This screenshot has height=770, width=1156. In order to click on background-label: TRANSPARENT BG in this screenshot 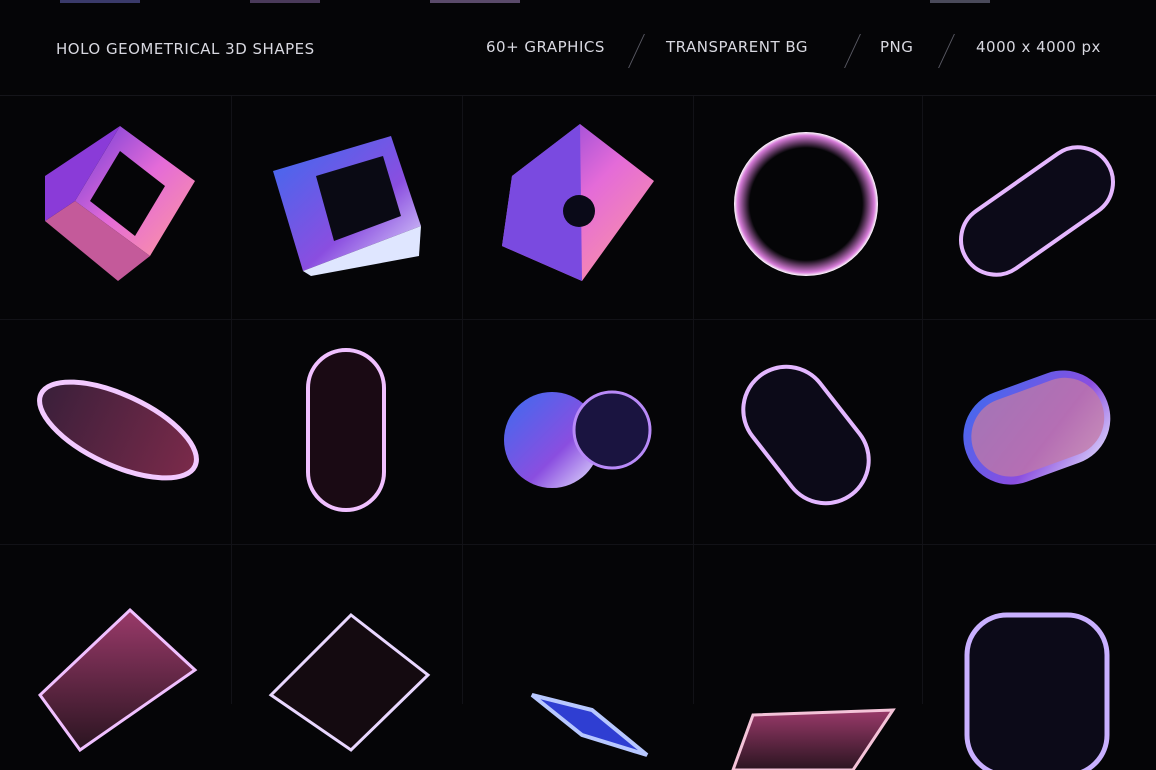, I will do `click(737, 47)`.